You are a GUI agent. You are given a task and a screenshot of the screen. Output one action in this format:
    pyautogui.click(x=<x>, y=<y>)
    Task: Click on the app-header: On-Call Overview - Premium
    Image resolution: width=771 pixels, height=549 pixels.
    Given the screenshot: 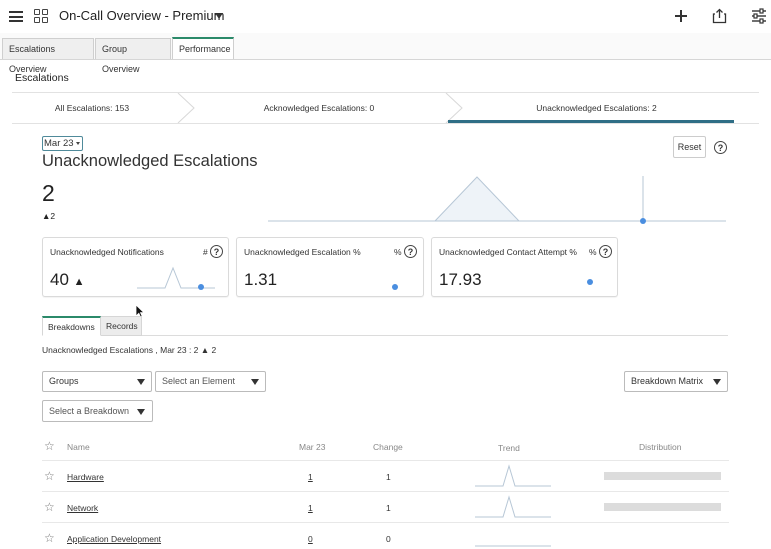 What is the action you would take?
    pyautogui.click(x=385, y=17)
    